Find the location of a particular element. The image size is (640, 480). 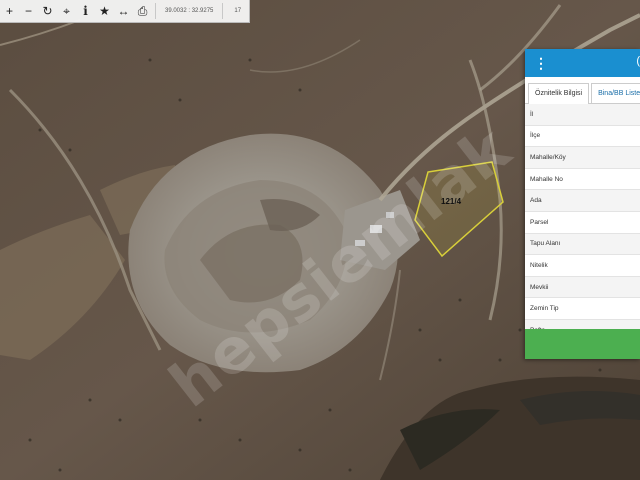

field-label-ilce: İlçe is located at coordinates (582, 137).